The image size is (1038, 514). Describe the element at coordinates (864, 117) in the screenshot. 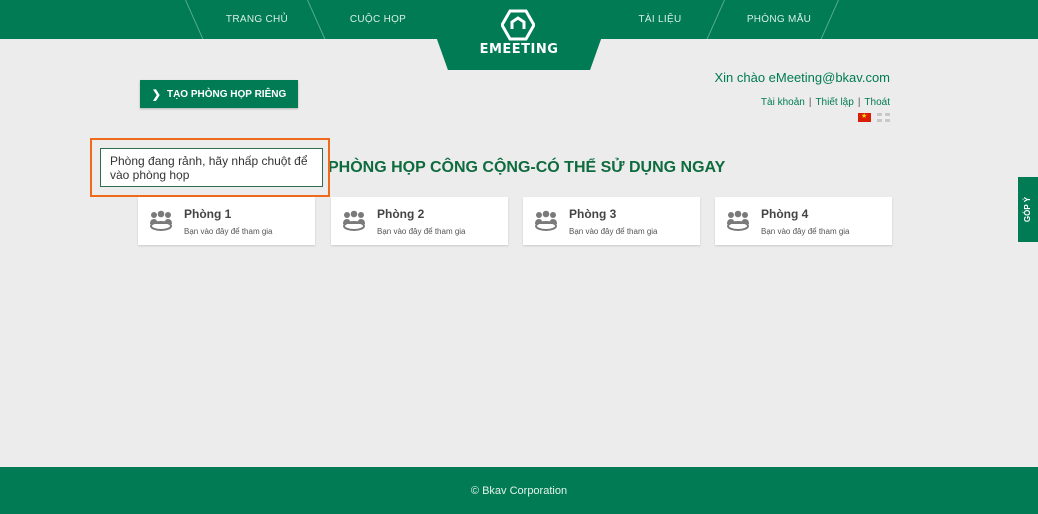

I see `vietnamese-flag-icon` at that location.